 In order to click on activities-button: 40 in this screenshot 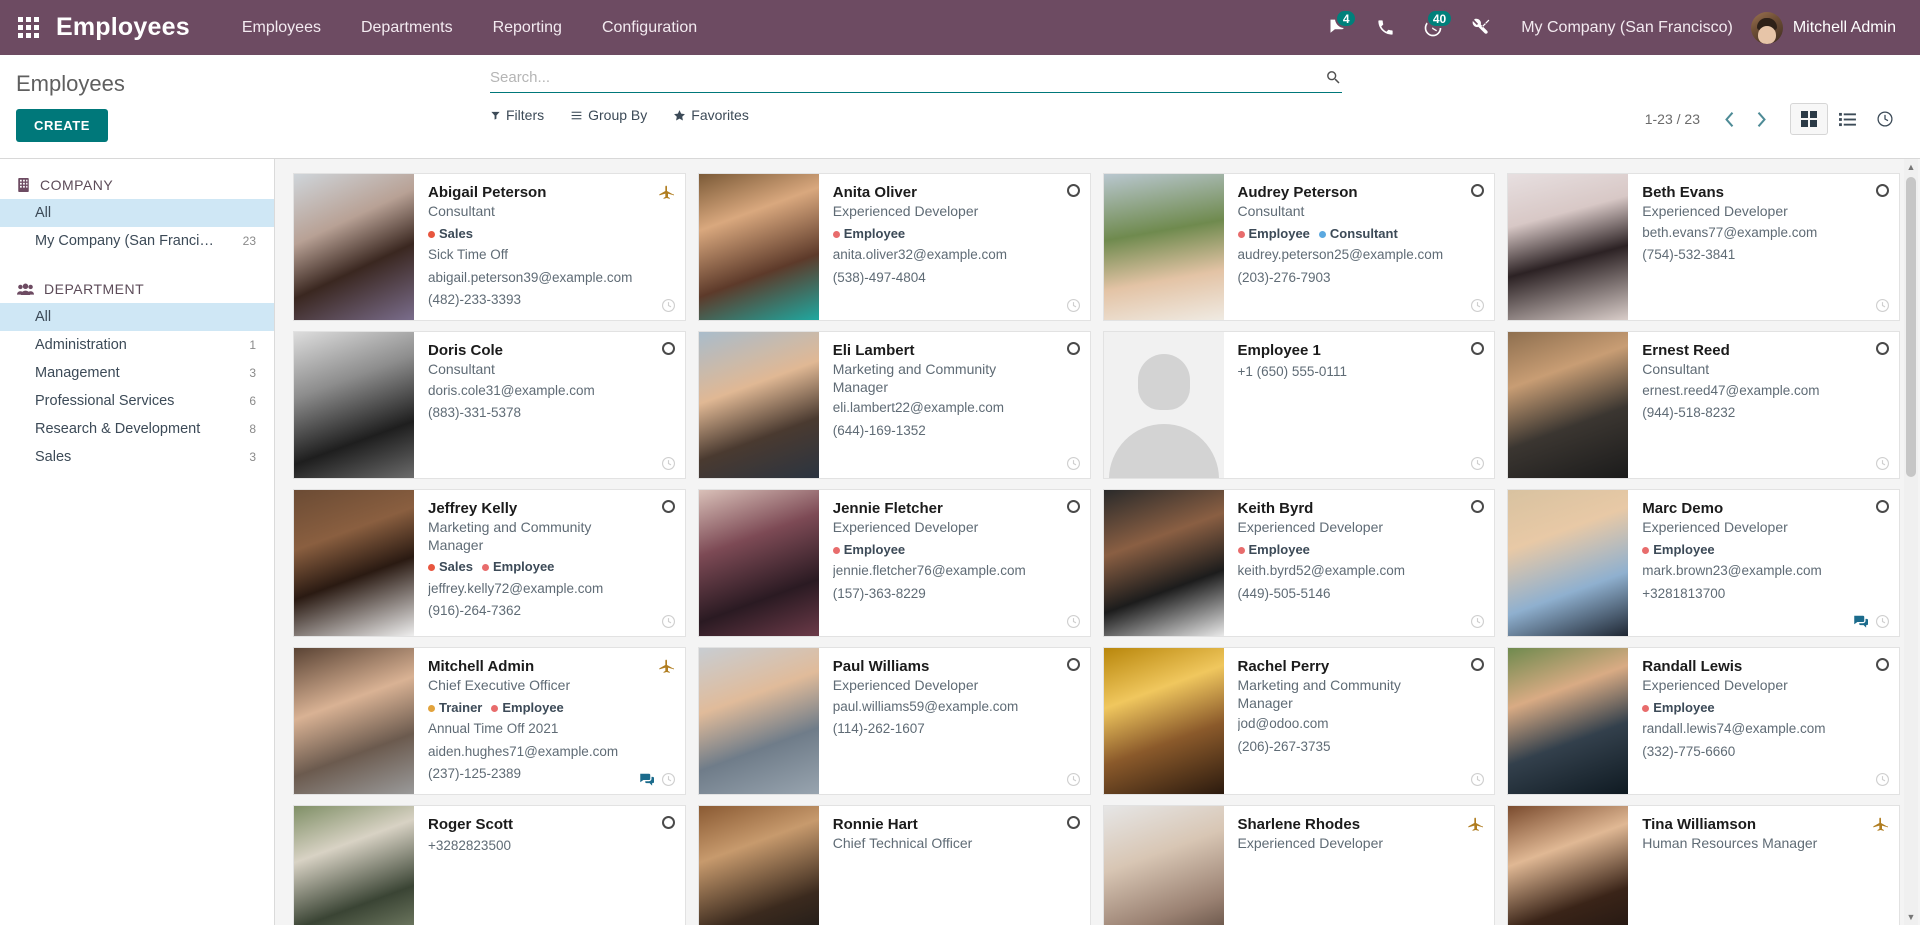, I will do `click(1433, 27)`.